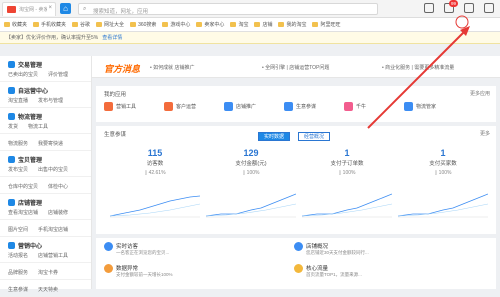  I want to click on my-apps-card: 我的应用 更多应用 营销工具 客户运营 店铺推广 生意参谋 千牛 物流管家, so click(296, 104).